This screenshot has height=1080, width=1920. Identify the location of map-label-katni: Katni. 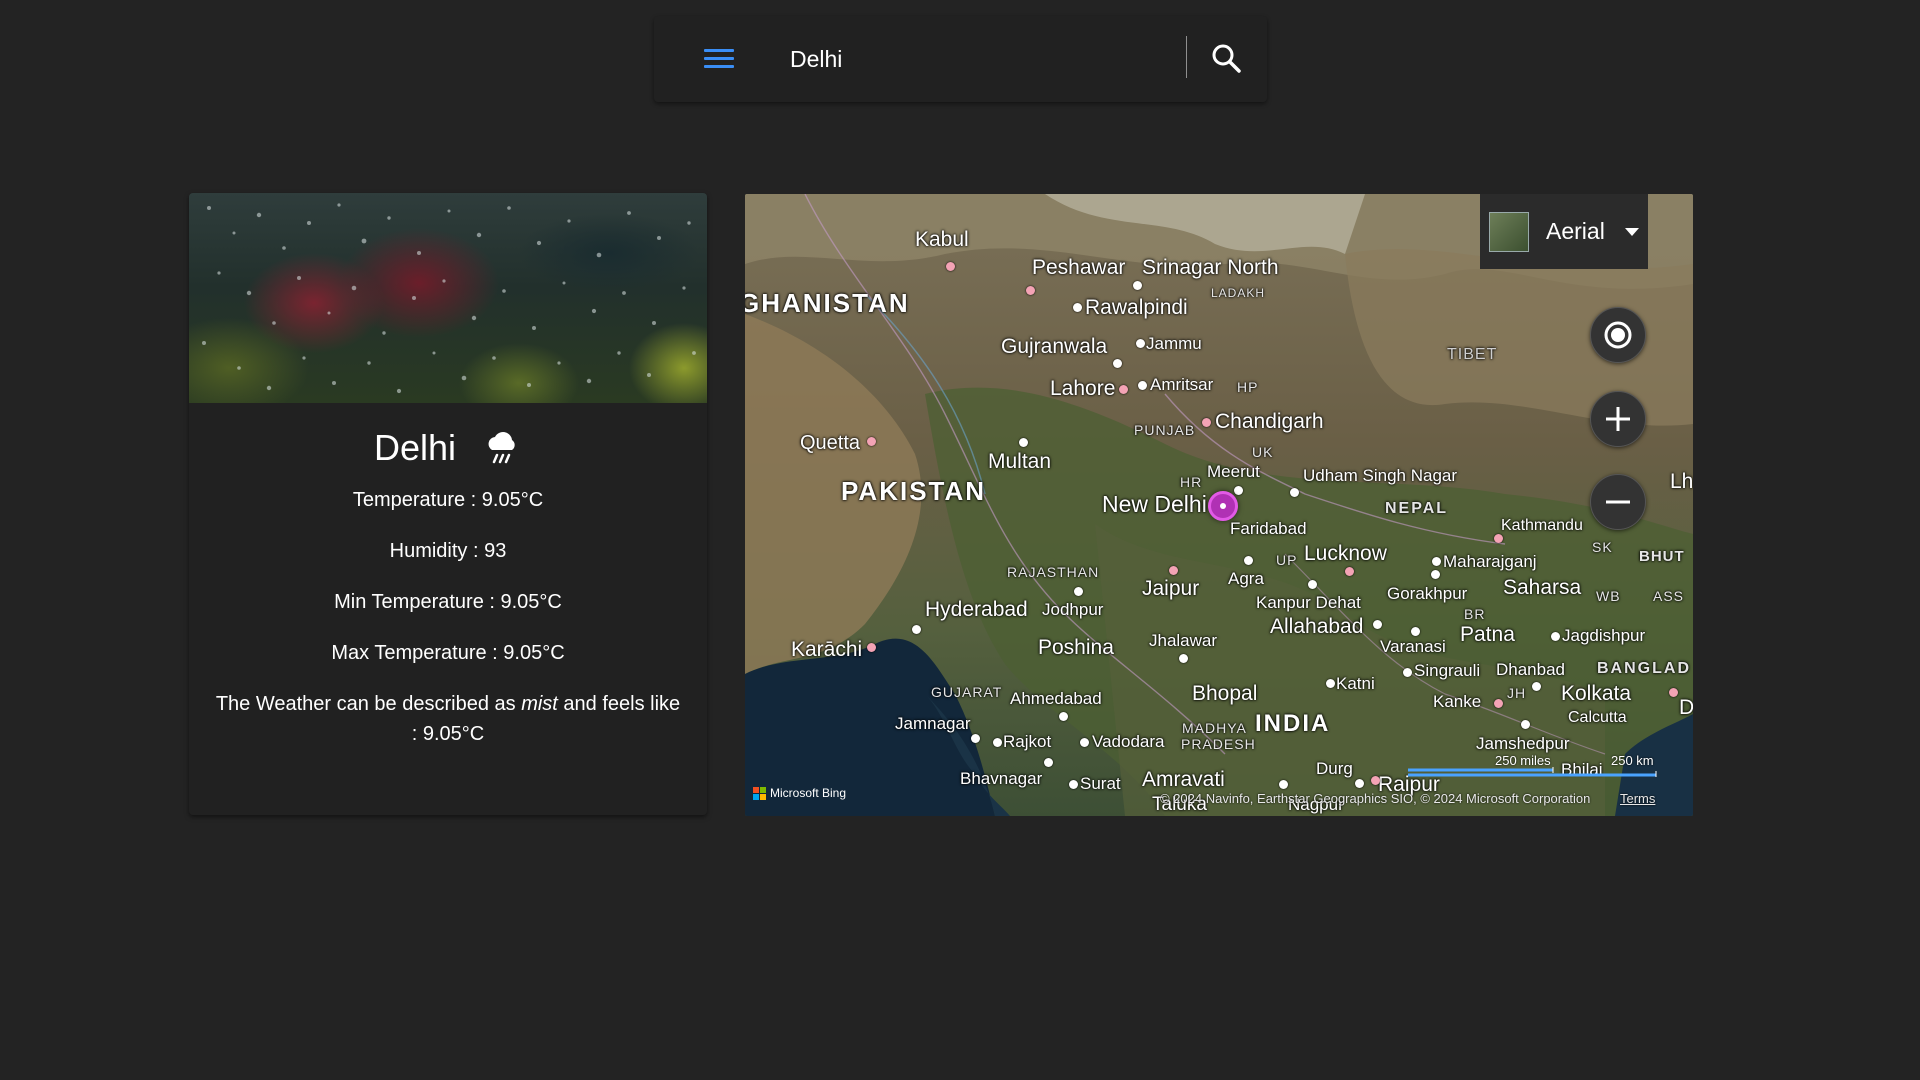
(1355, 683).